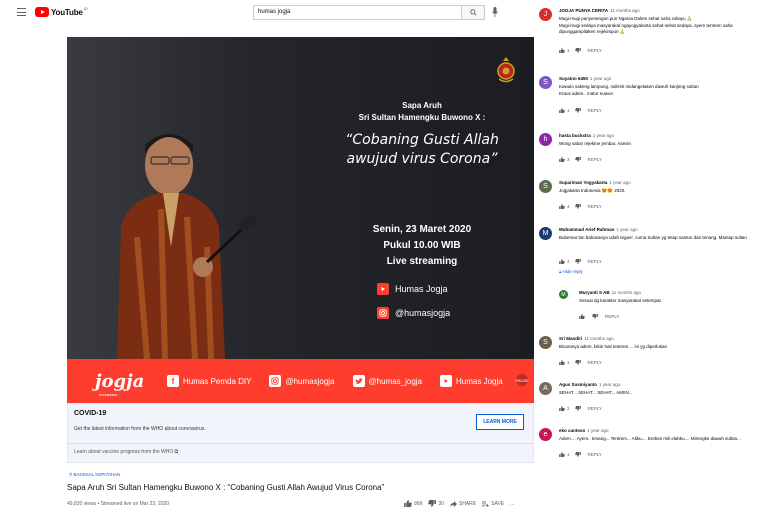  I want to click on comment-author: Sri Mandiri, so click(570, 338).